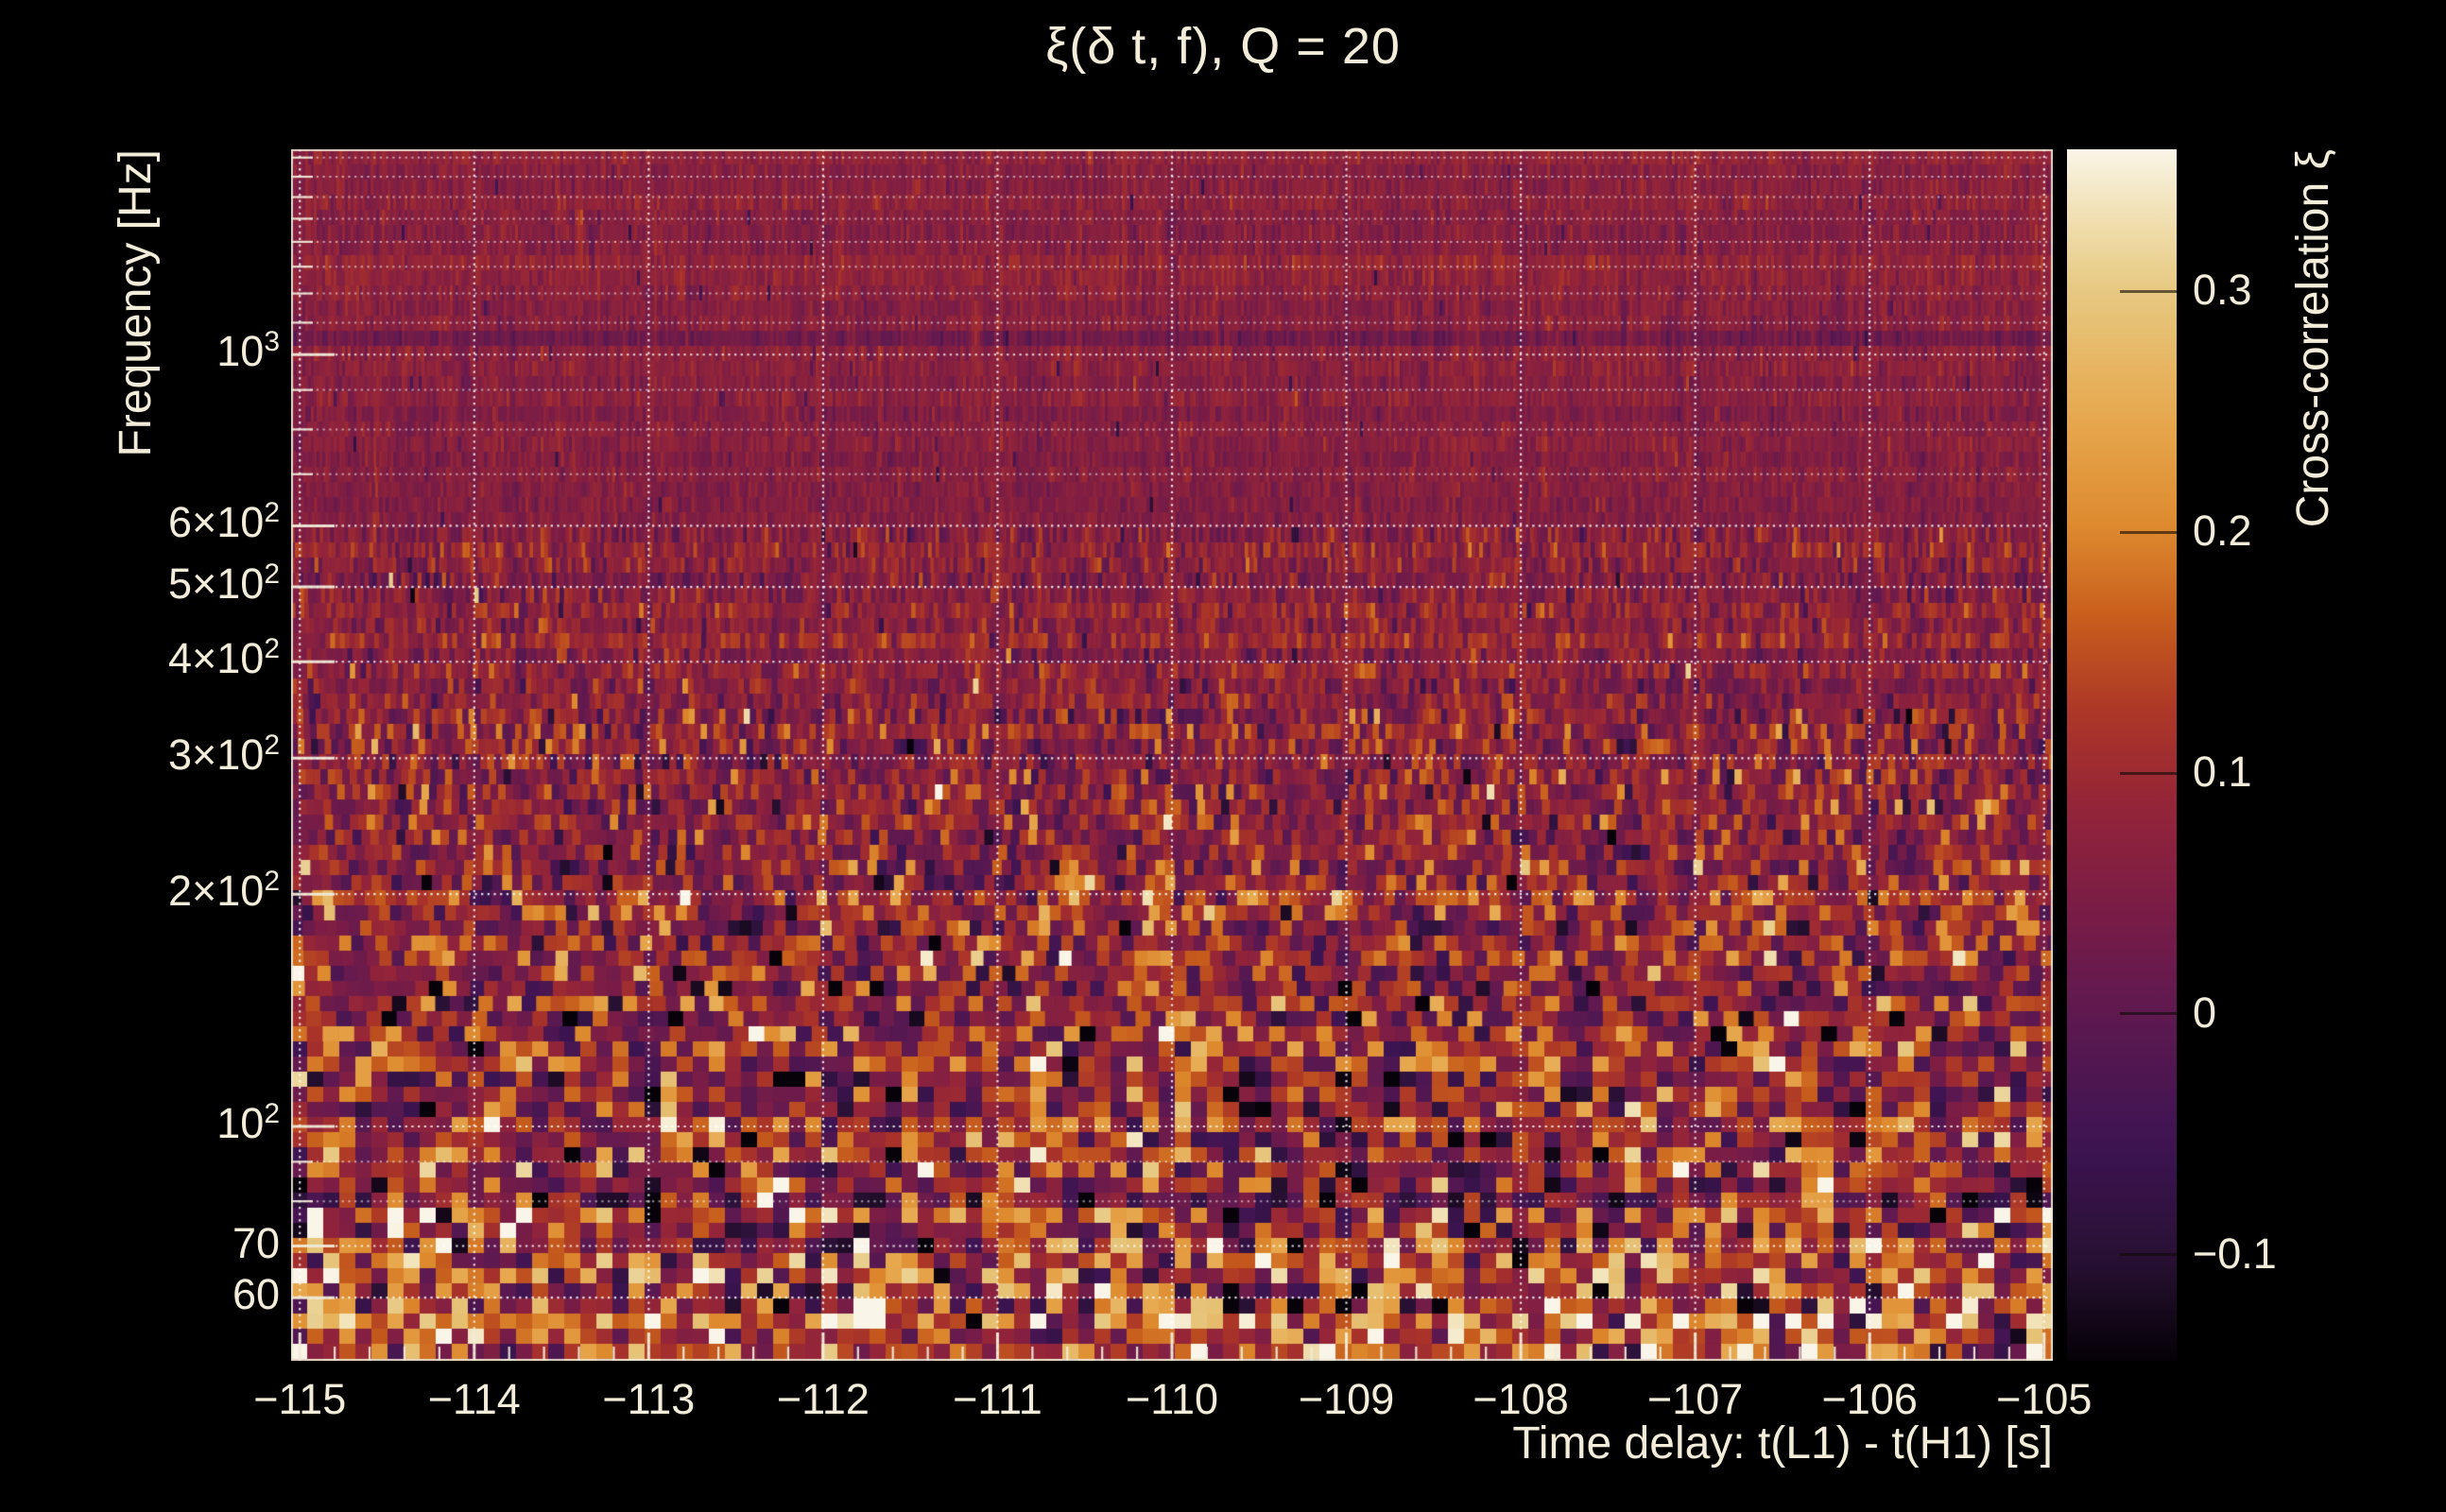 The image size is (2446, 1512). Describe the element at coordinates (1346, 1399) in the screenshot. I see `x-tick-label: −109` at that location.